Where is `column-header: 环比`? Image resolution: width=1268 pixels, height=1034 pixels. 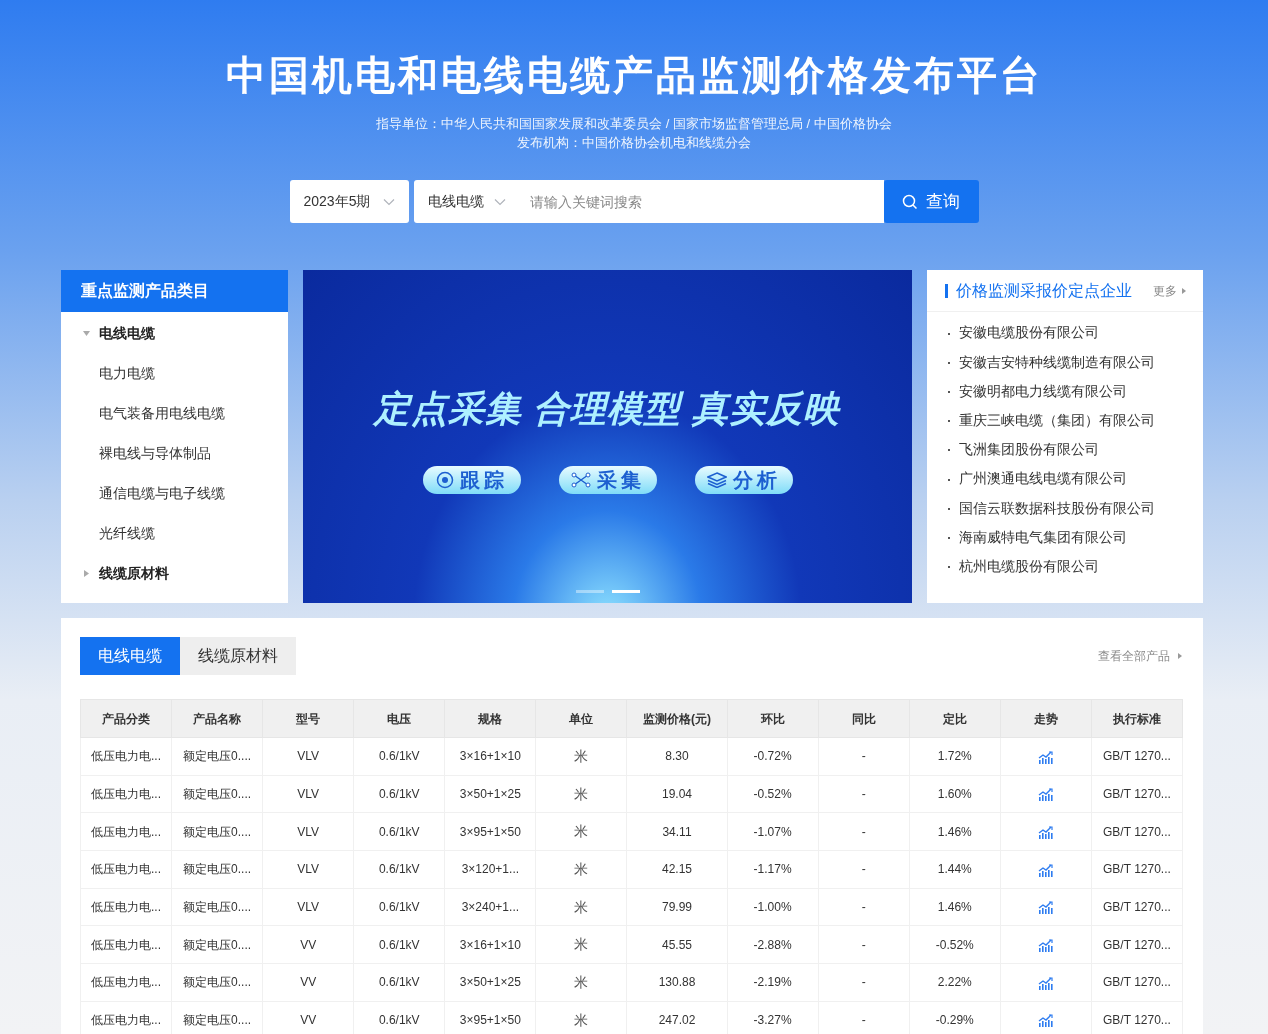
column-header: 环比 is located at coordinates (773, 718).